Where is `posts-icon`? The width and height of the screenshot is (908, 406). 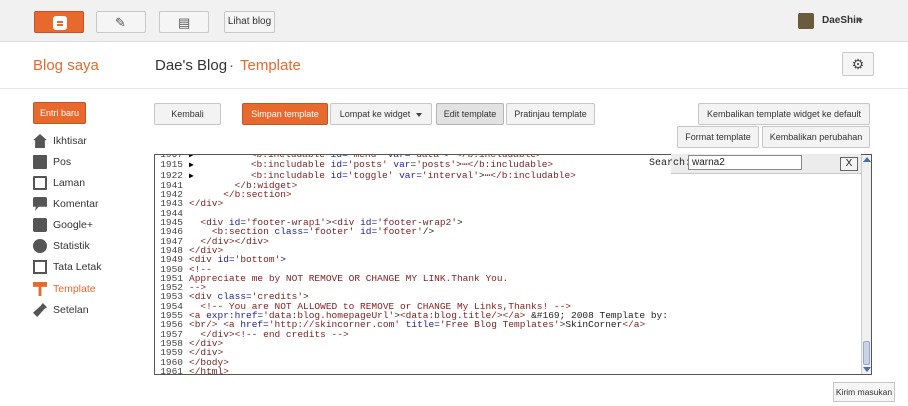
posts-icon is located at coordinates (40, 162).